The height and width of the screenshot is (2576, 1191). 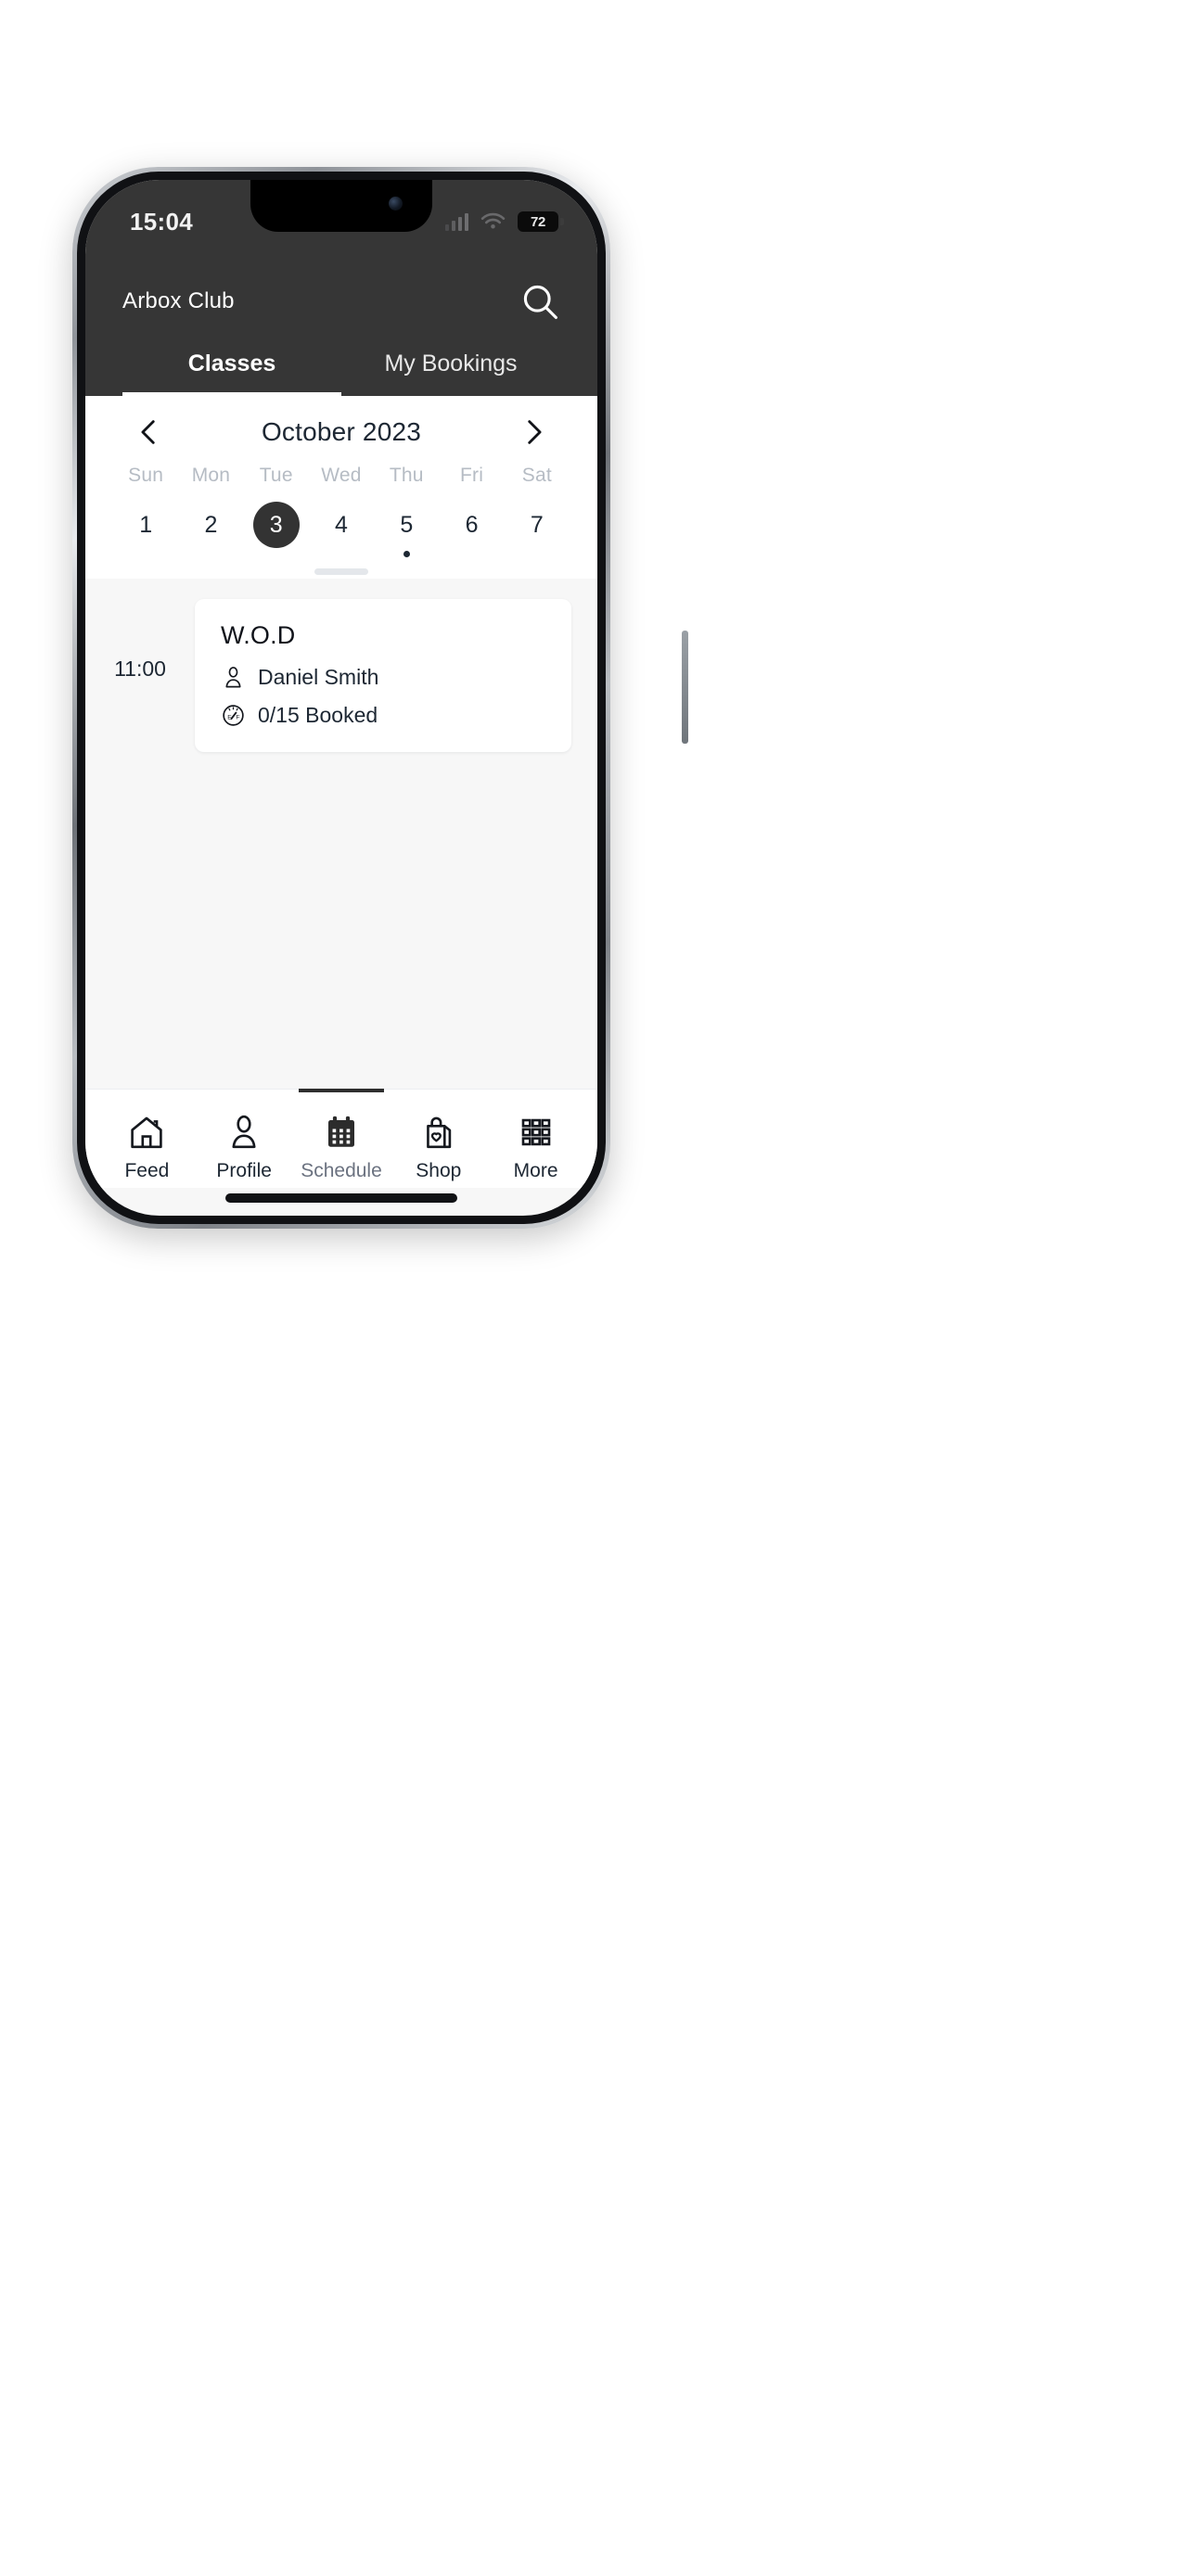 What do you see at coordinates (318, 715) in the screenshot?
I see `class-capacity: 0/15 Booked` at bounding box center [318, 715].